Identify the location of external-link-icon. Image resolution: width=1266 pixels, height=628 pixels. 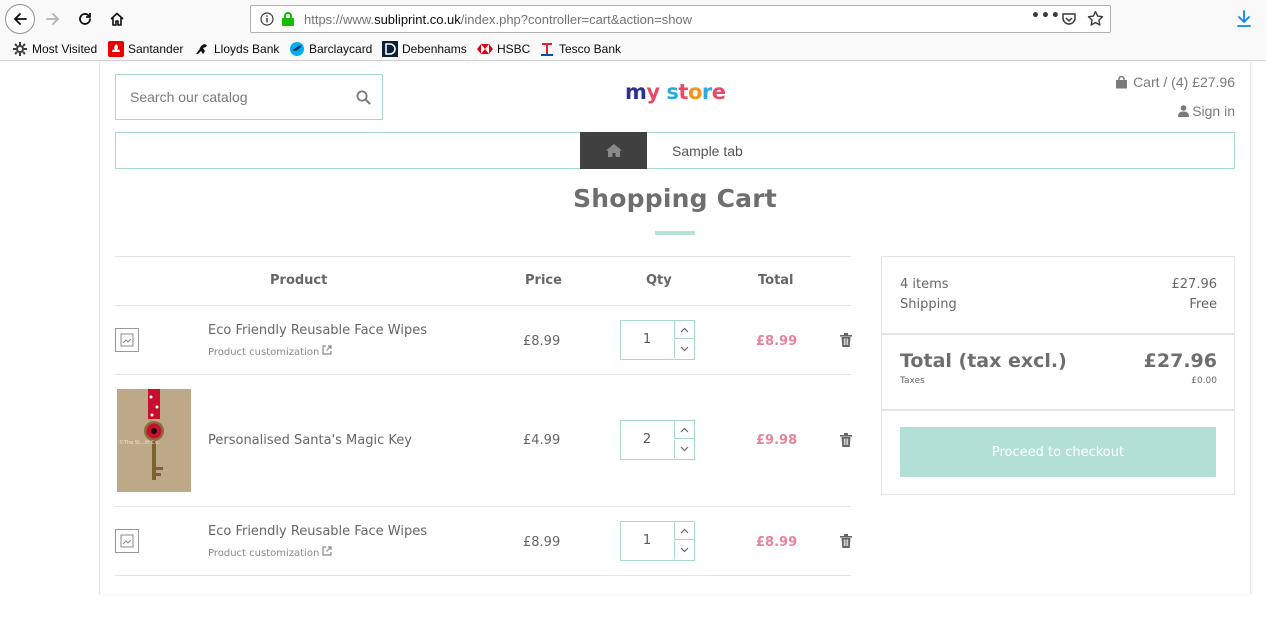
(327, 551).